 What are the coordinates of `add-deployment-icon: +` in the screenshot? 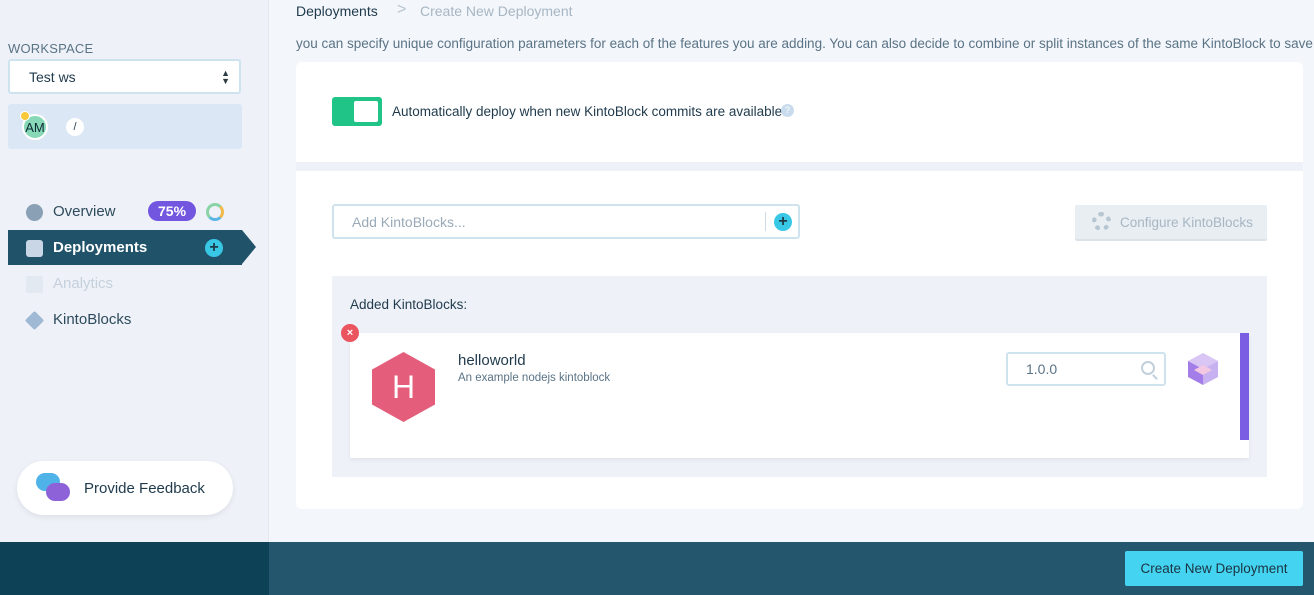 It's located at (214, 248).